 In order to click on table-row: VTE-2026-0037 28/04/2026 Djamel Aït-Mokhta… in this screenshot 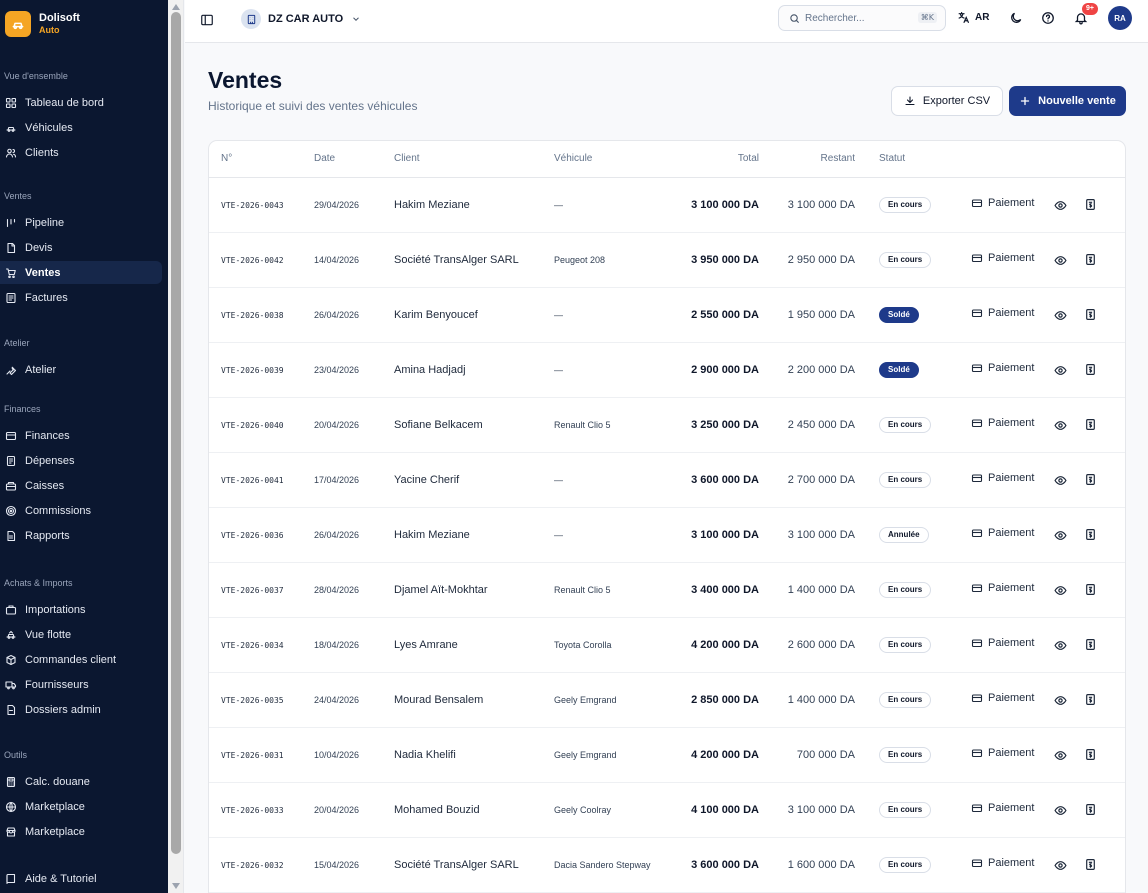, I will do `click(667, 590)`.